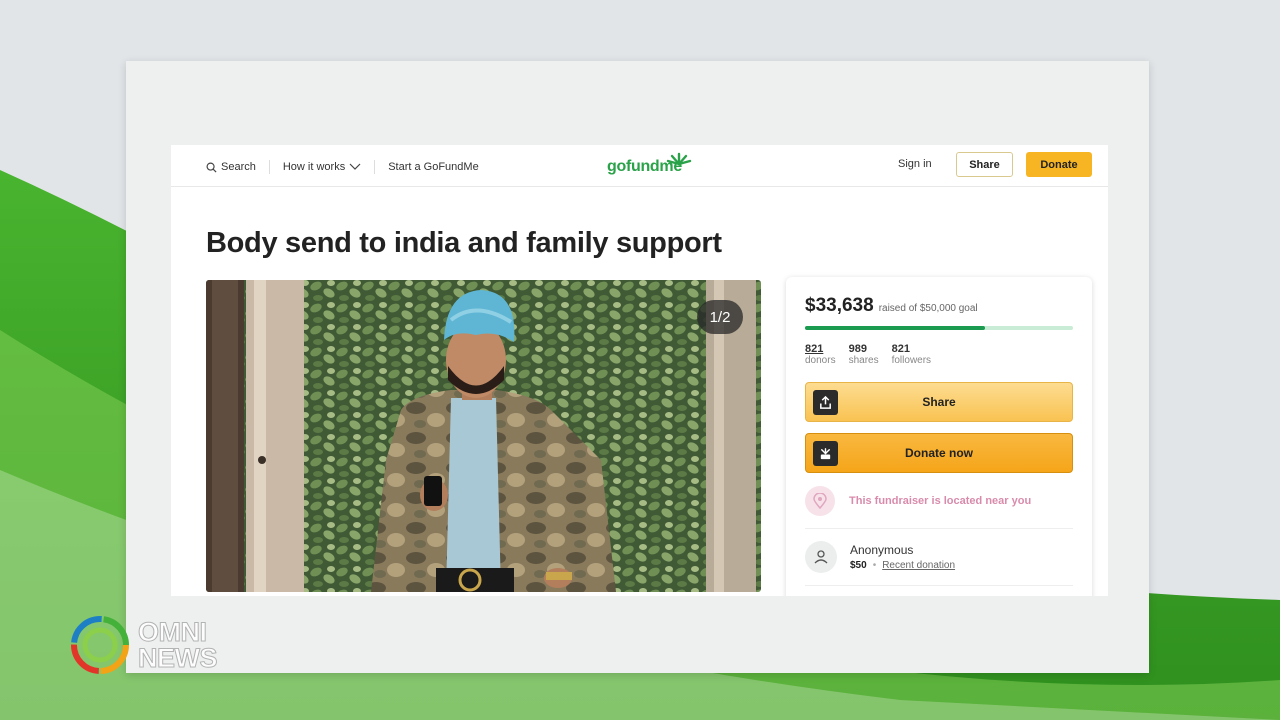  Describe the element at coordinates (915, 164) in the screenshot. I see `sign-in-link: Sign in` at that location.